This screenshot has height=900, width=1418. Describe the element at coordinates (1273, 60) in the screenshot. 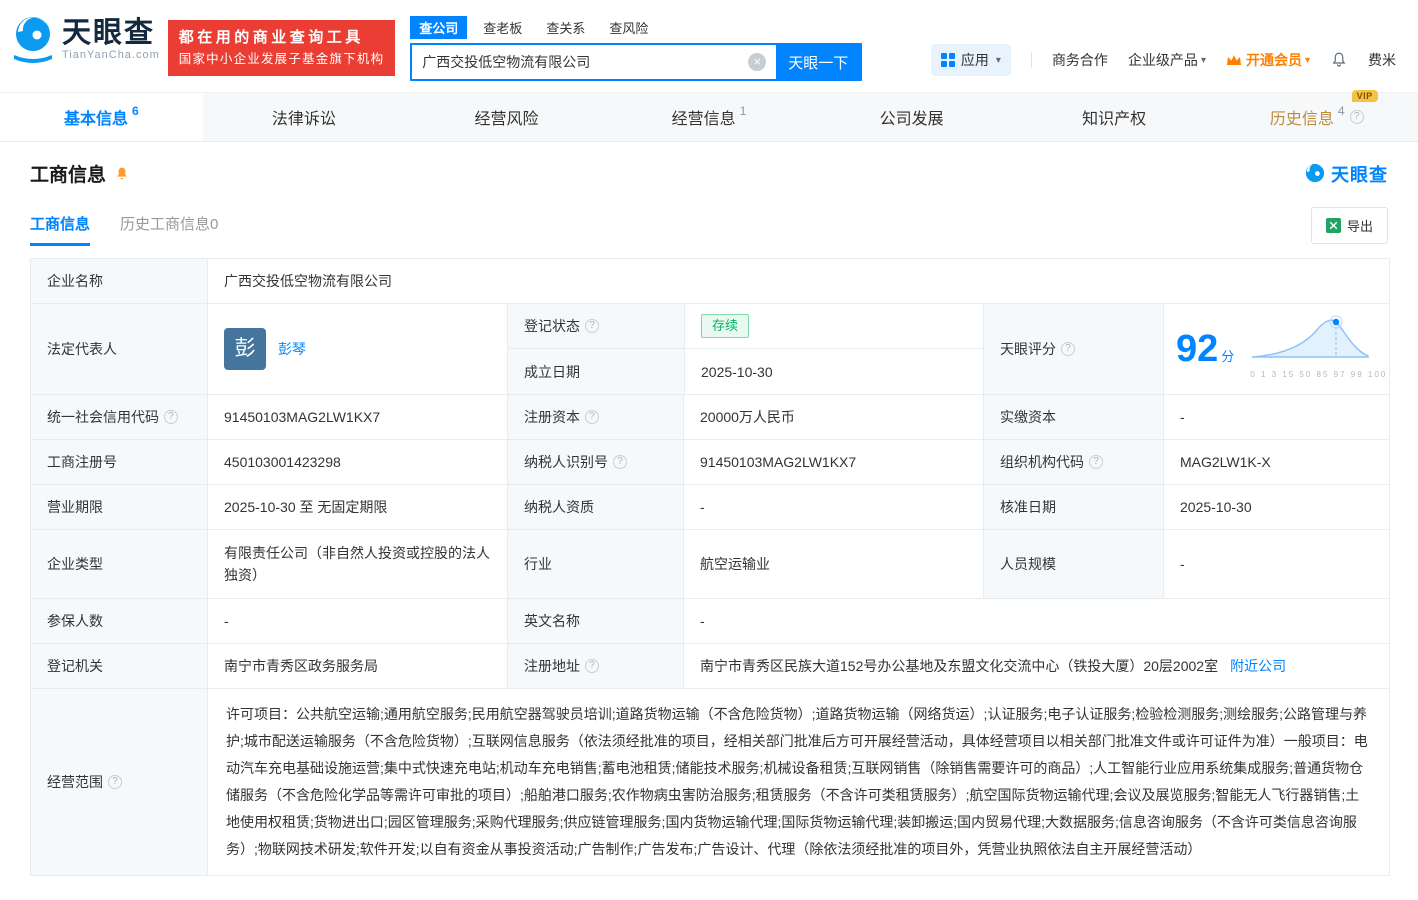

I see `vip-membership-label: 开通会员` at that location.